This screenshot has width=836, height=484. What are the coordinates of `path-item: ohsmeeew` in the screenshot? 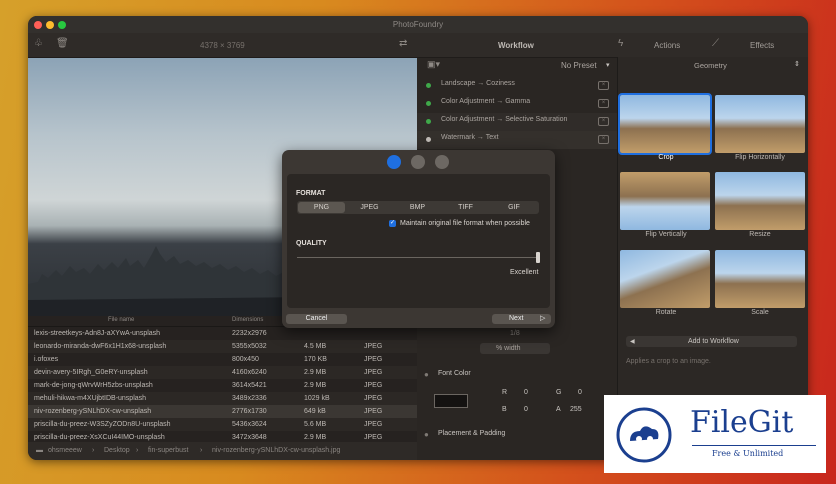 It's located at (65, 450).